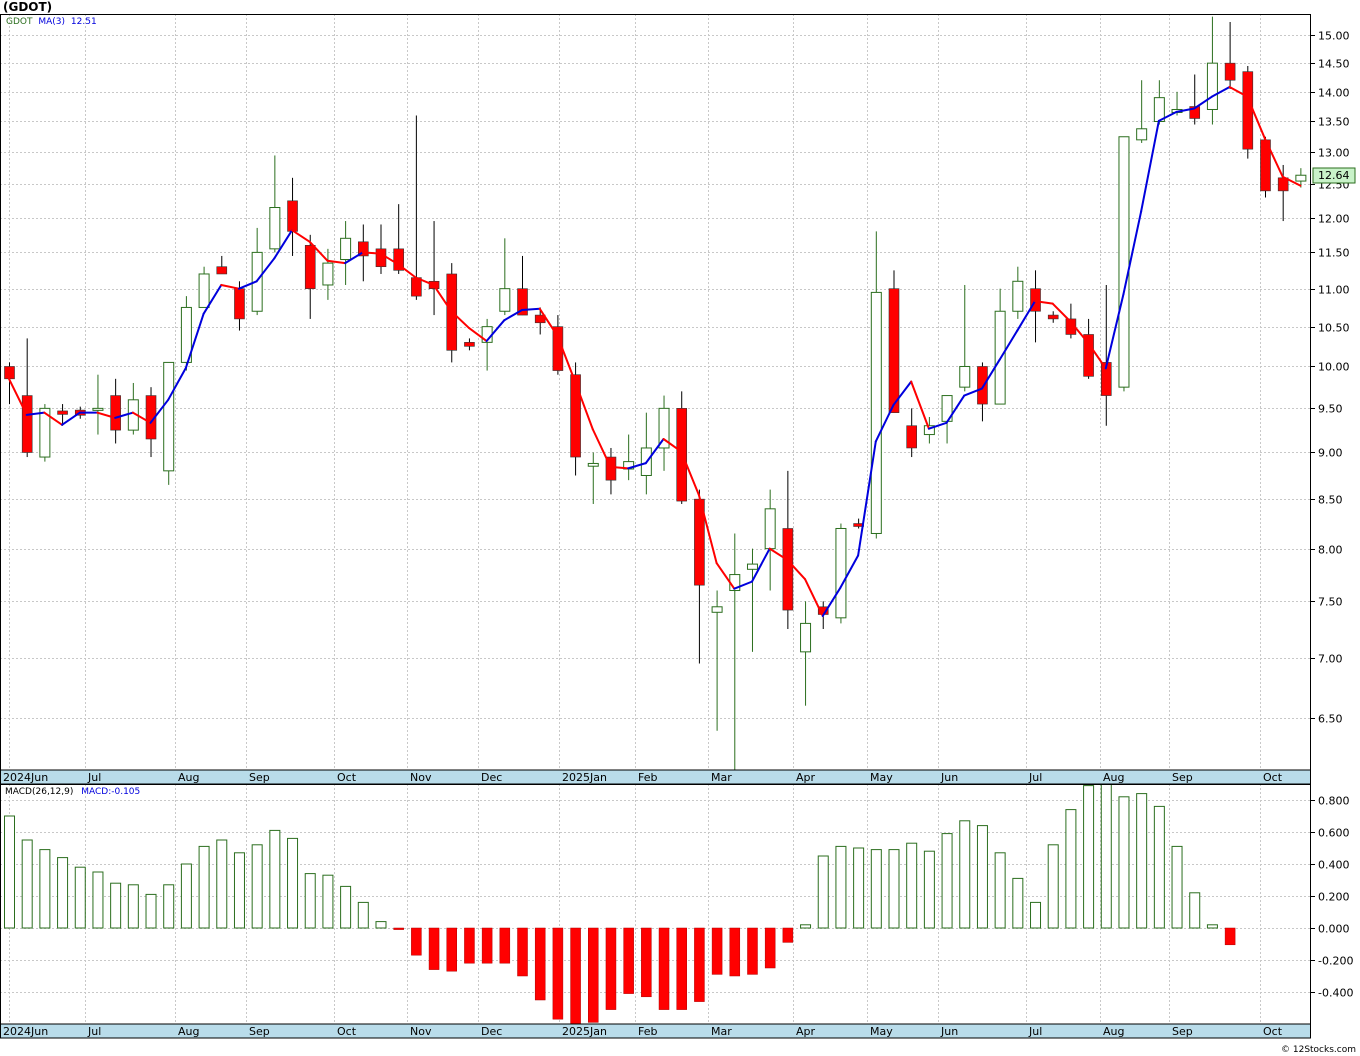  I want to click on price-legend: GDOT MA(3) 12.51, so click(51, 22).